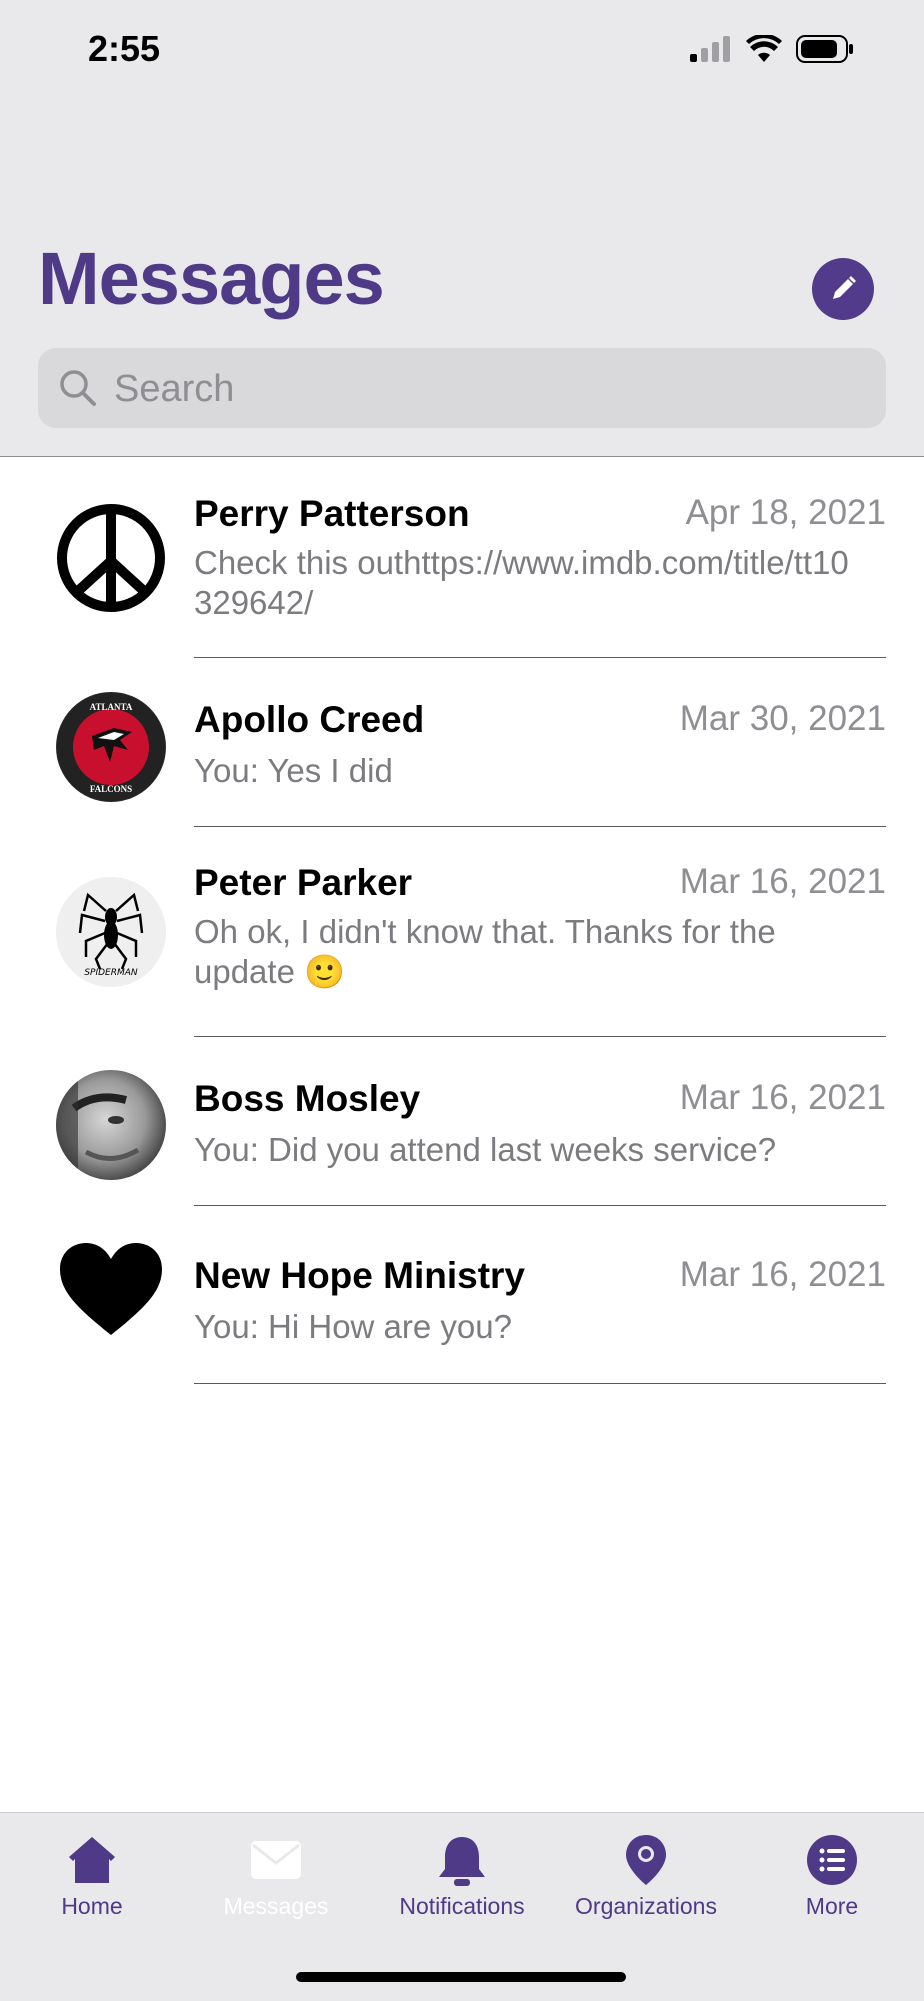  What do you see at coordinates (782, 718) in the screenshot?
I see `message-date: Mar 30, 2021` at bounding box center [782, 718].